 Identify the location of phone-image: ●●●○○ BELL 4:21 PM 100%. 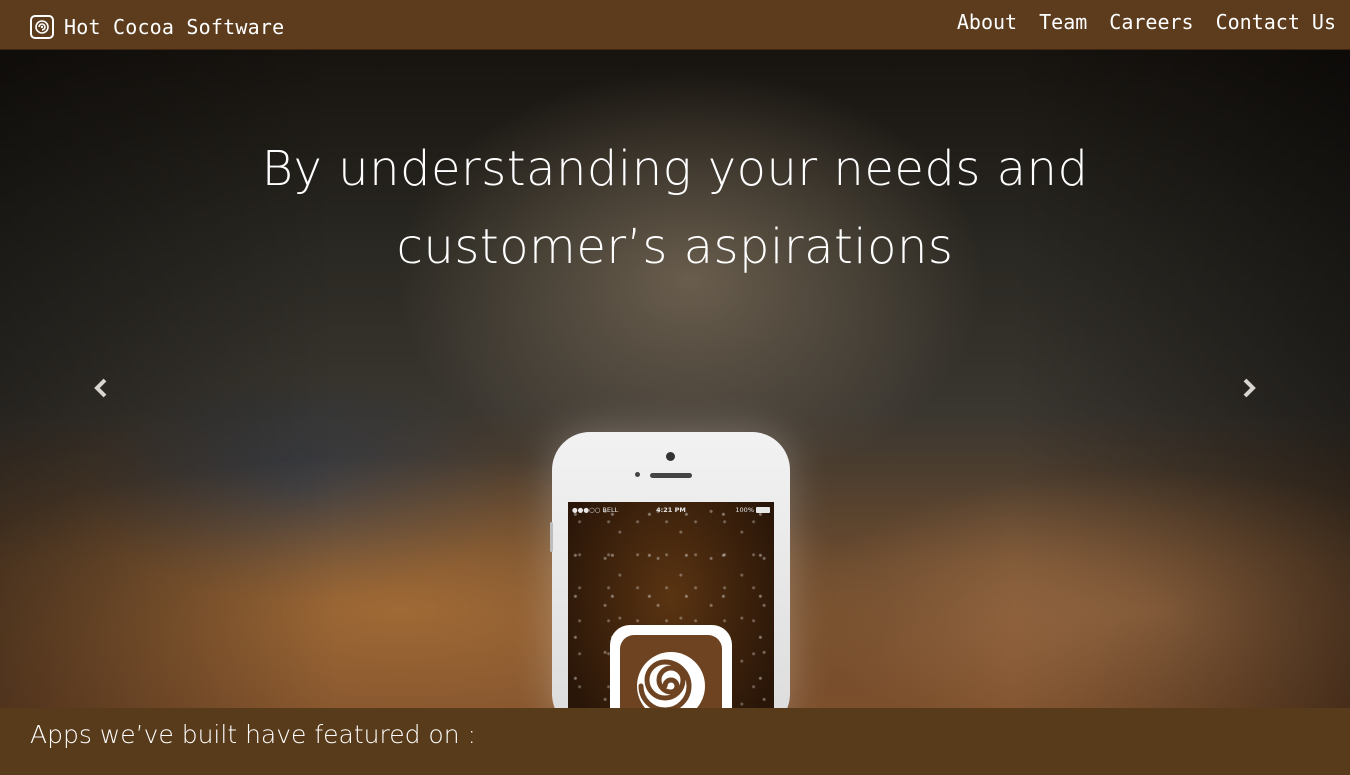
(670, 570).